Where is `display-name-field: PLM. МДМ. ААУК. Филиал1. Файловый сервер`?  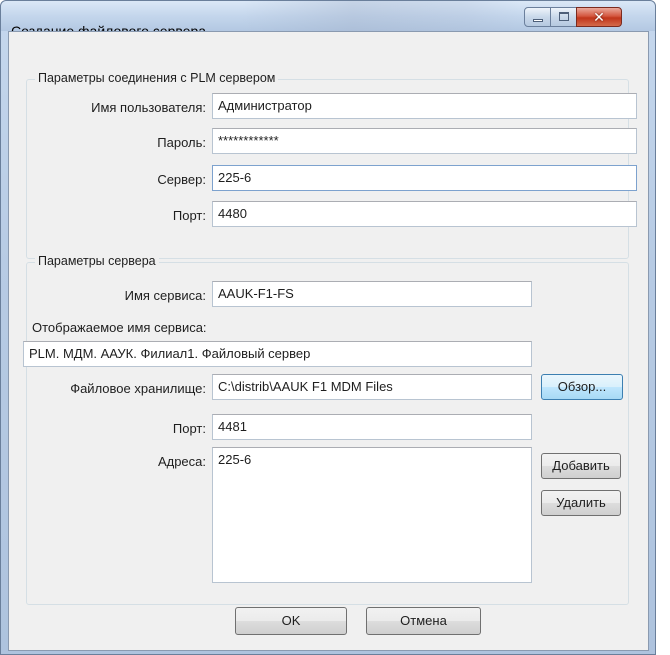
display-name-field: PLM. МДМ. ААУК. Филиал1. Файловый сервер is located at coordinates (277, 354).